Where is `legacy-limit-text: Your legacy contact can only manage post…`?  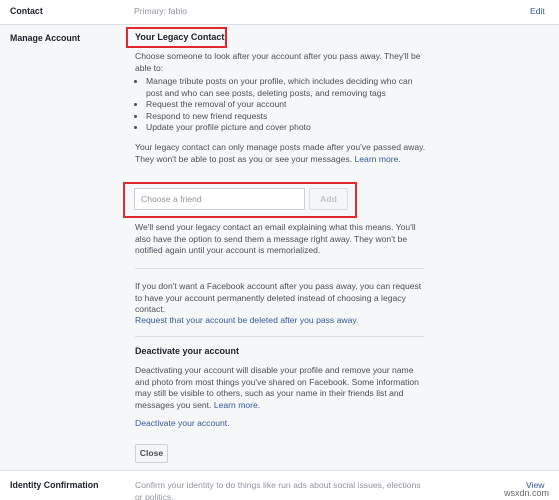 legacy-limit-text: Your legacy contact can only manage post… is located at coordinates (281, 153).